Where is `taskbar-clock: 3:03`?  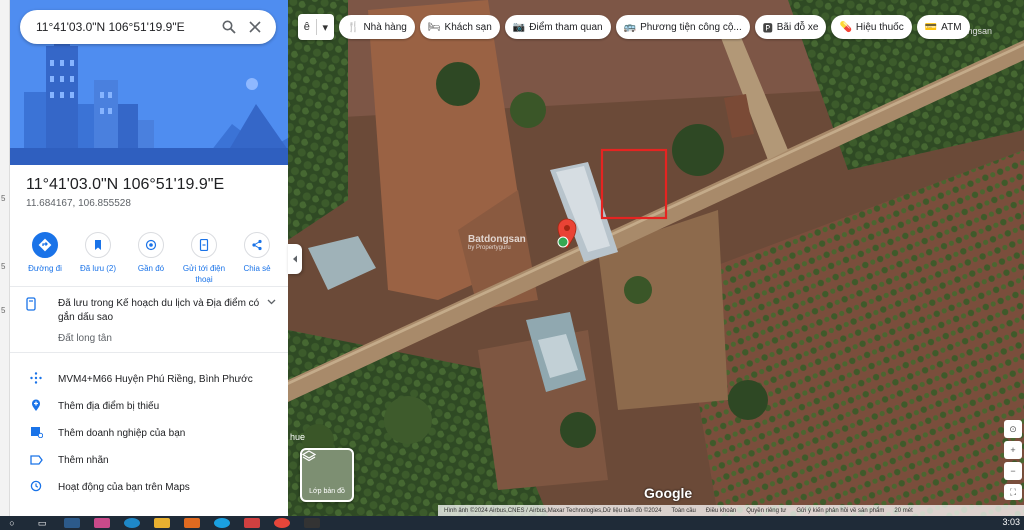
taskbar-clock: 3:03 is located at coordinates (1011, 522).